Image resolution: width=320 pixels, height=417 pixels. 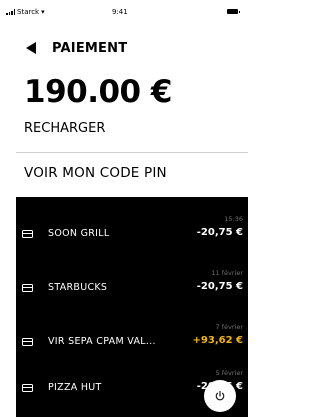 I want to click on transaction-amount: +93,62 €, so click(x=217, y=340).